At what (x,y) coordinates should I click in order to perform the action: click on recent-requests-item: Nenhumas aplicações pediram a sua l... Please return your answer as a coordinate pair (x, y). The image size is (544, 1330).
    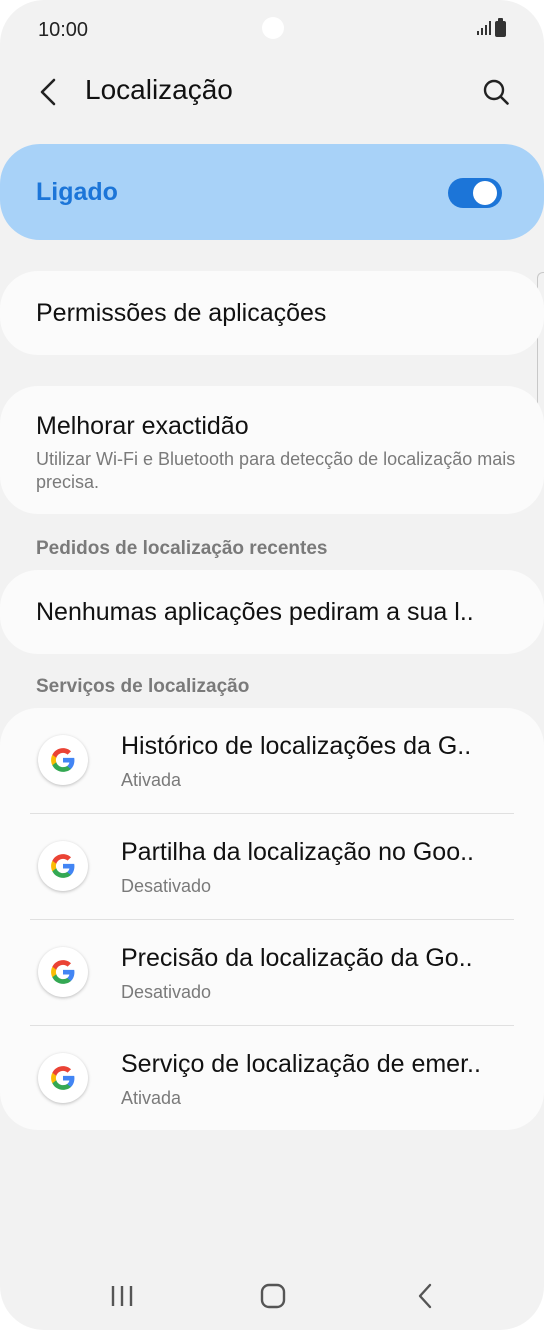
    Looking at the image, I should click on (272, 612).